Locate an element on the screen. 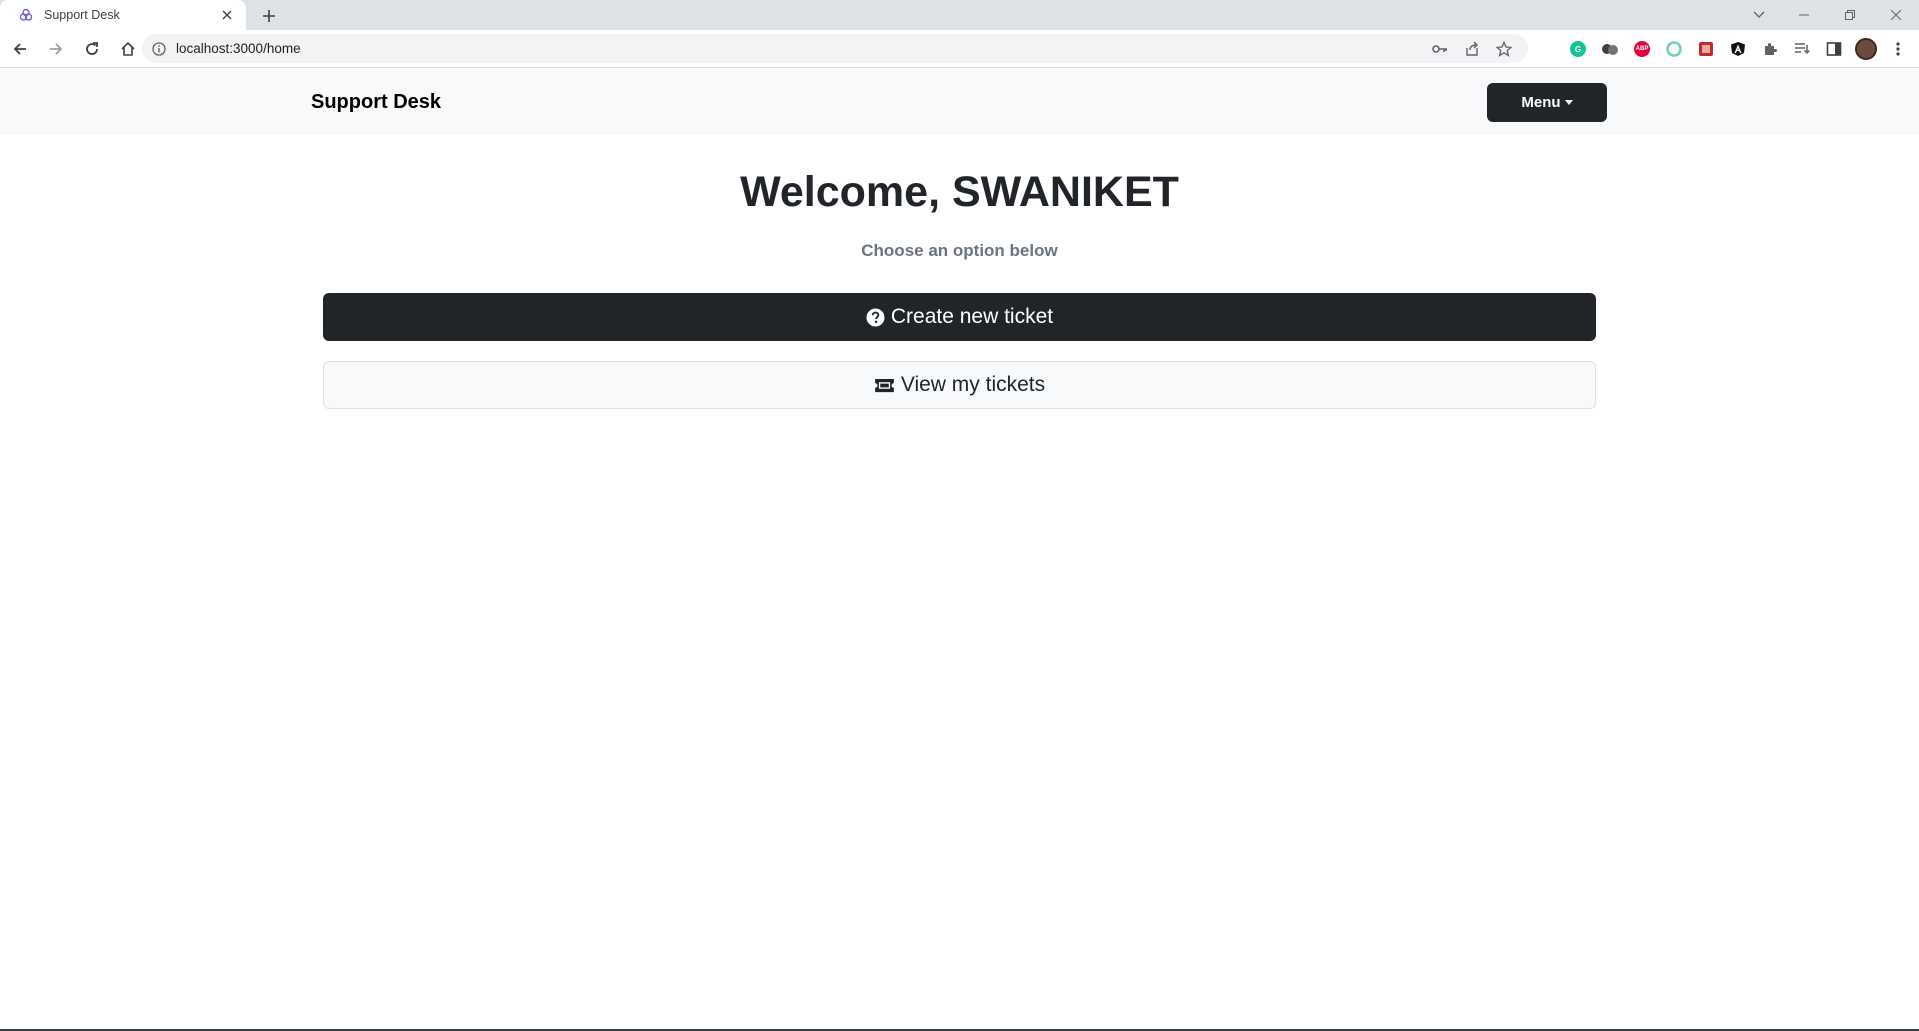 This screenshot has height=1031, width=1919. profile-avatar is located at coordinates (1866, 49).